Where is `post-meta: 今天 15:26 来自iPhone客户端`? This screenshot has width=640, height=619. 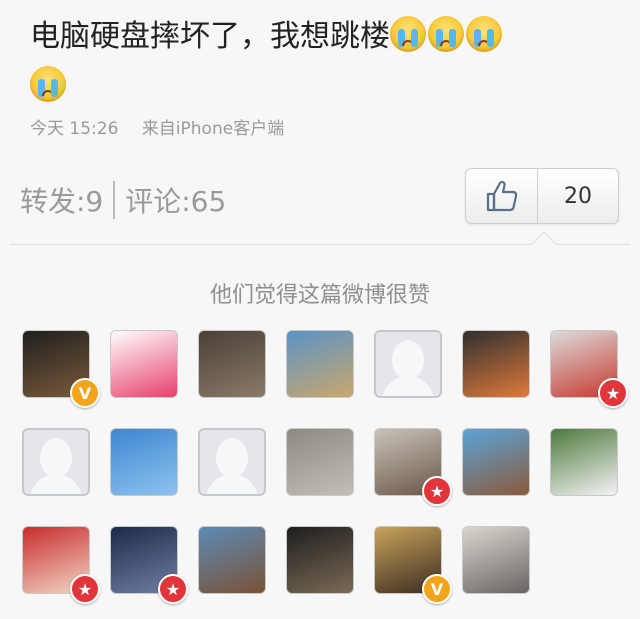
post-meta: 今天 15:26 来自iPhone客户端 is located at coordinates (166, 126).